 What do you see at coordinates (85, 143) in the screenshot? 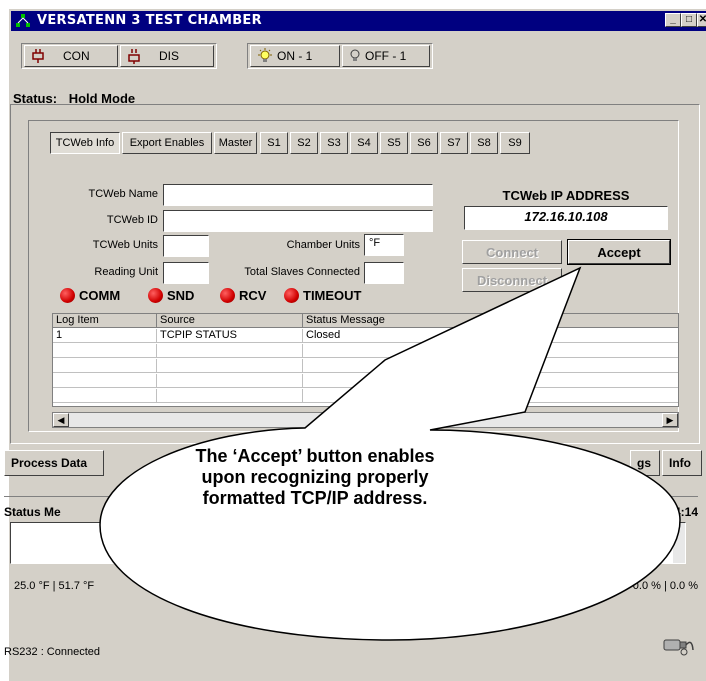
I see `tab-tcweb-info: TCWeb Info` at bounding box center [85, 143].